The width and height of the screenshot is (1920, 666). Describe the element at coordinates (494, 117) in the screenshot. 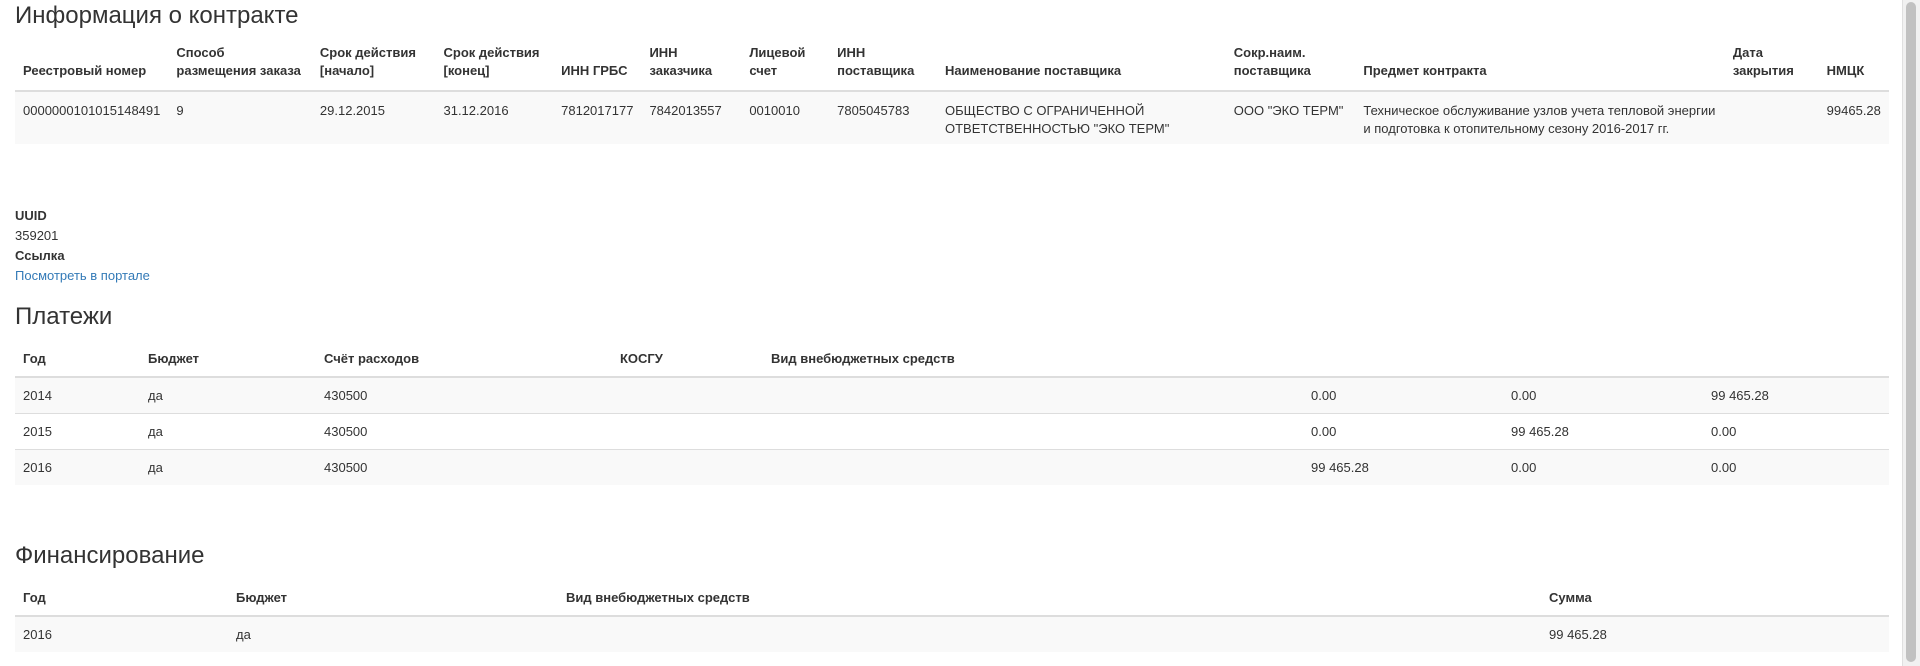

I see `cell-end-date: 31.12.2016` at that location.